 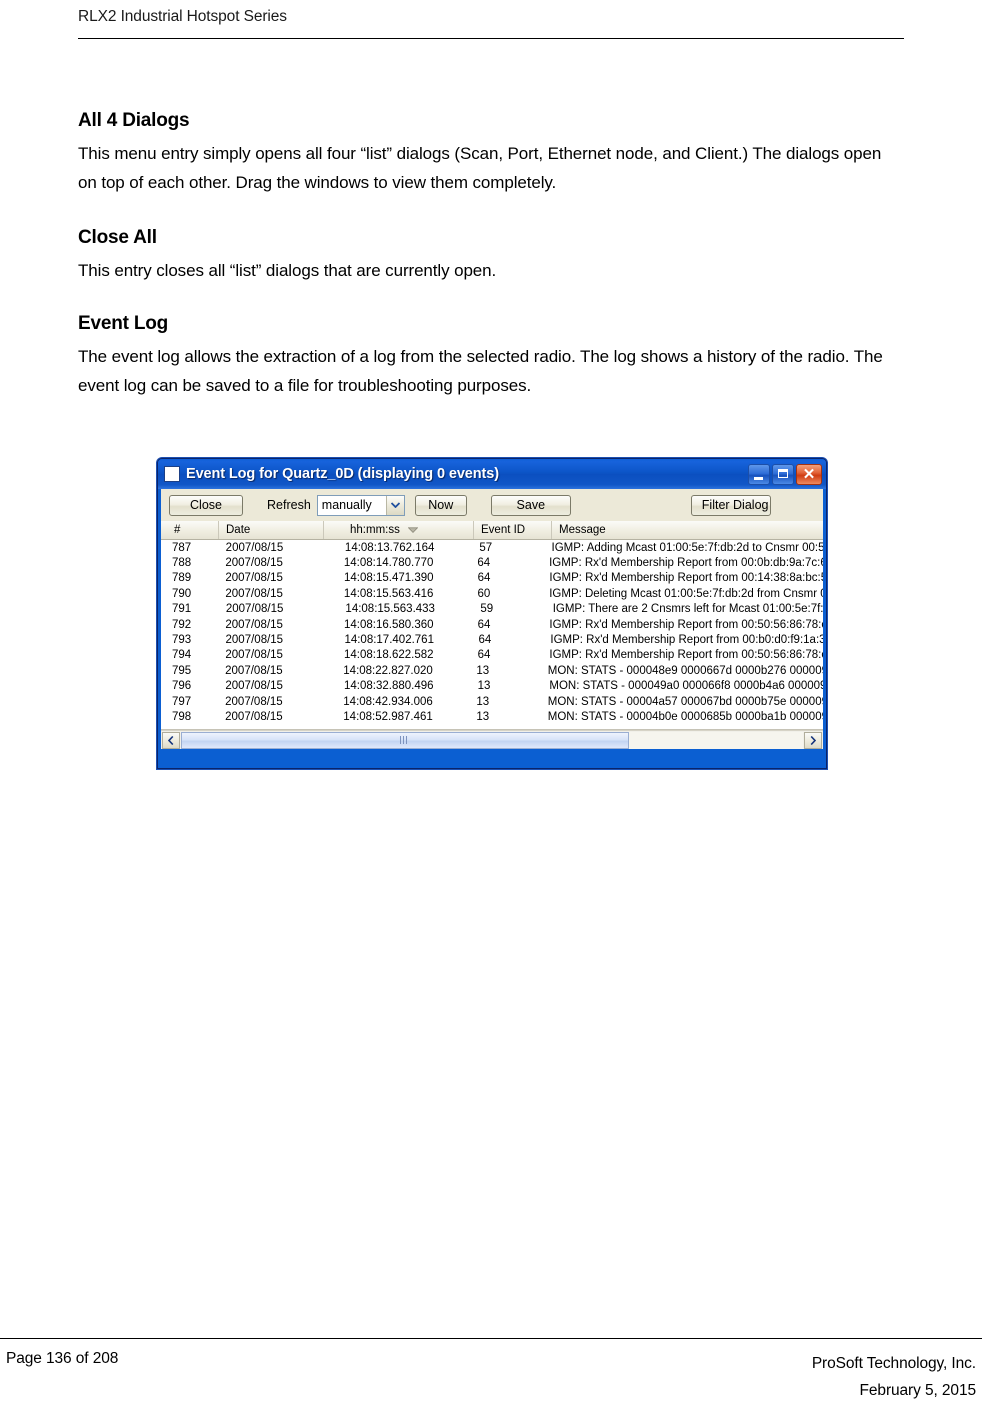 What do you see at coordinates (182, 640) in the screenshot?
I see `cell-index: 793` at bounding box center [182, 640].